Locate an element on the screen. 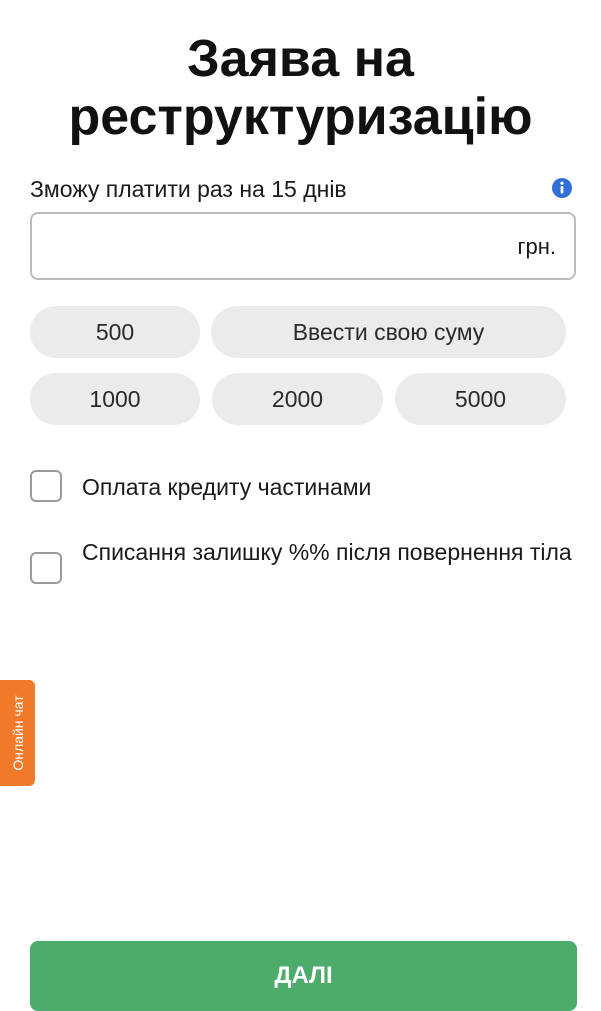 This screenshot has height=1011, width=601. amount-label: Зможу платити раз на 15 днів is located at coordinates (188, 189).